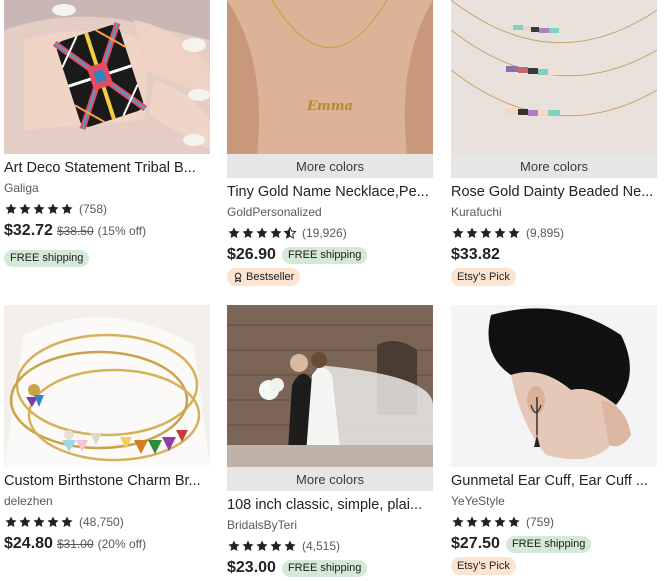 The image size is (670, 581). I want to click on price-line: $33.82, so click(475, 255).